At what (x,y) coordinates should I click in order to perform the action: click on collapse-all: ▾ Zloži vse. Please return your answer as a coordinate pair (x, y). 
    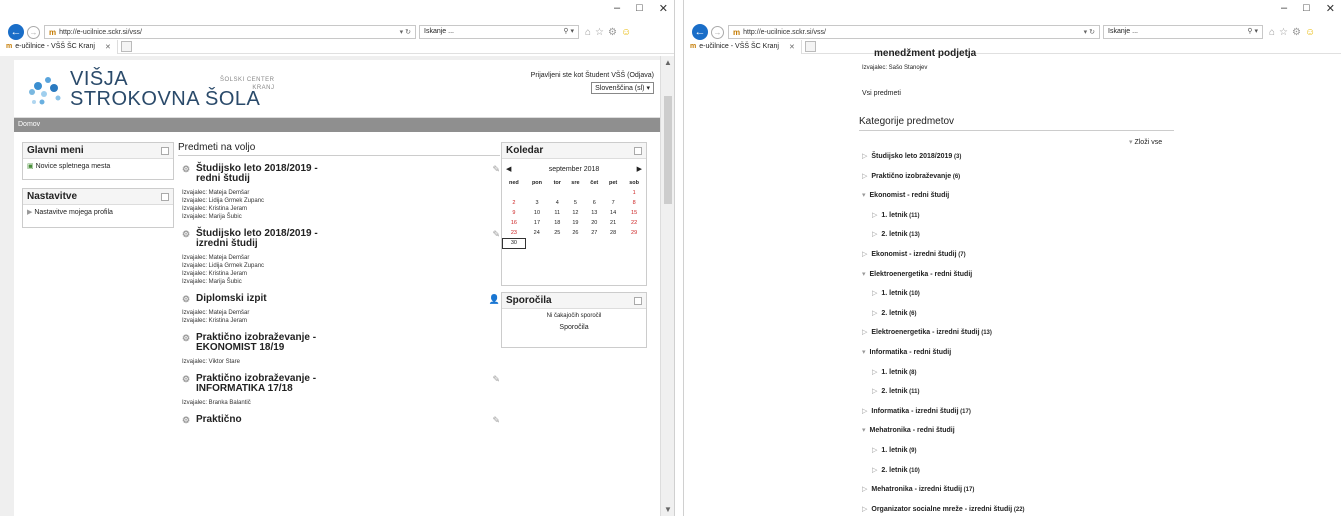
    Looking at the image, I should click on (1145, 142).